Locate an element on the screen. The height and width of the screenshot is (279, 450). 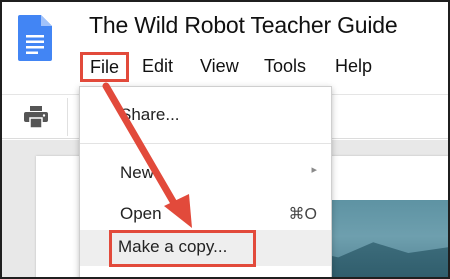
menu-tools: Tools is located at coordinates (285, 67).